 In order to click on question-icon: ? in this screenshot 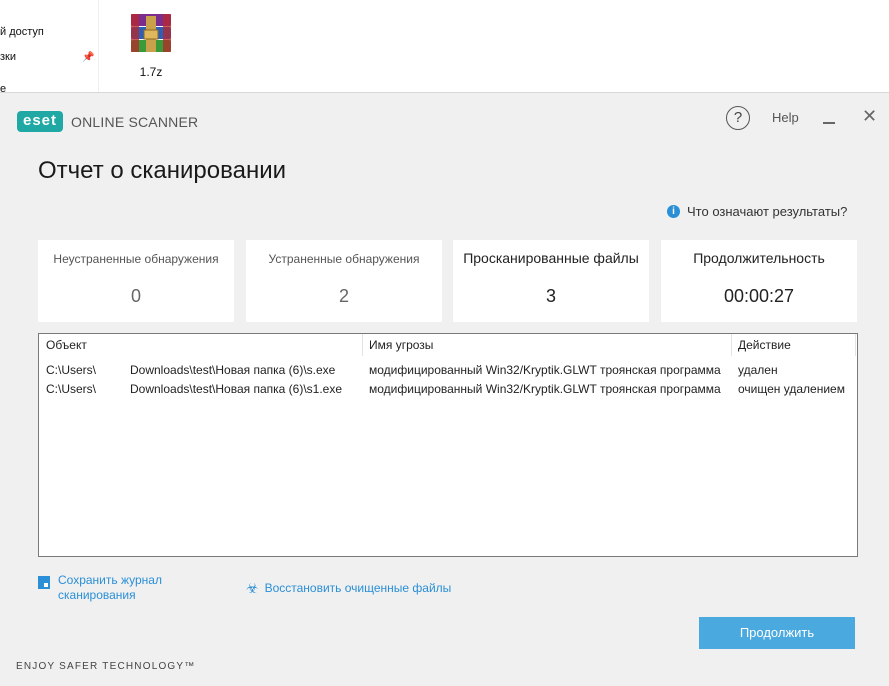, I will do `click(738, 118)`.